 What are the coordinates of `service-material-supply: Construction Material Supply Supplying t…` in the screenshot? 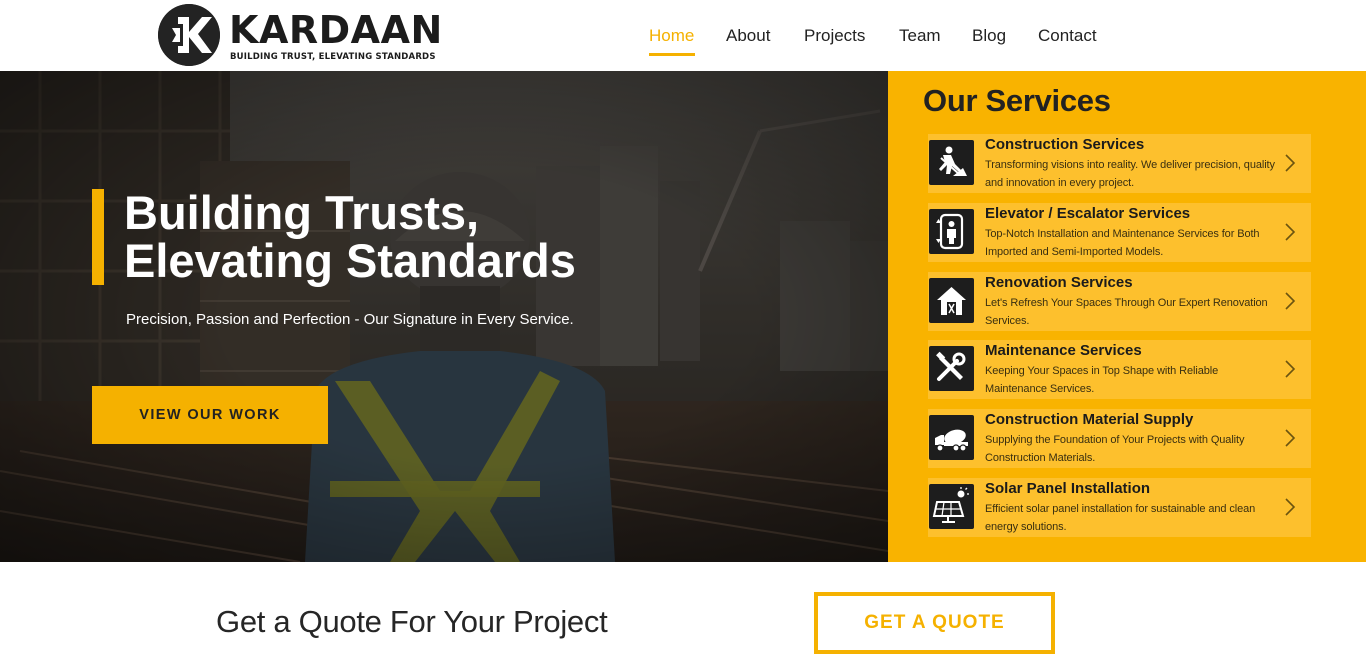 It's located at (1119, 438).